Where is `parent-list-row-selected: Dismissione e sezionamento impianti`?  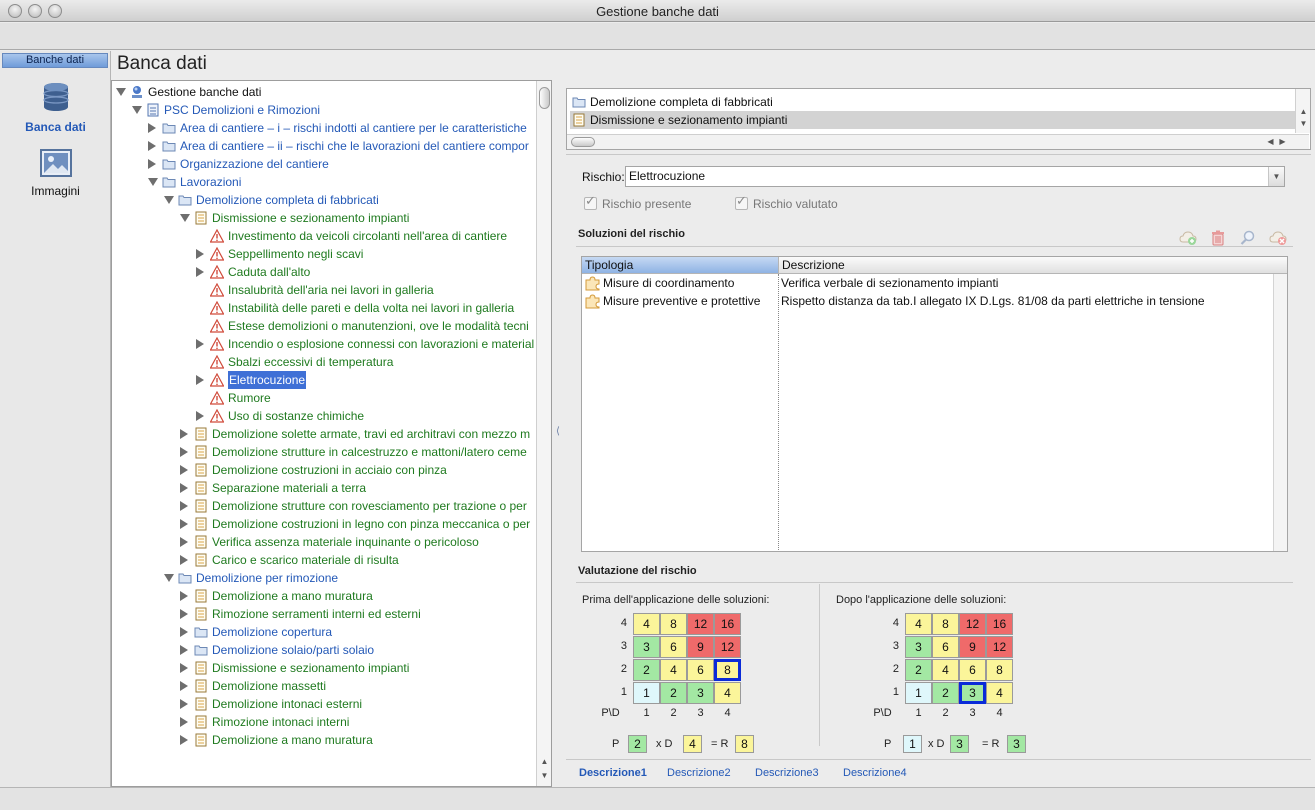 parent-list-row-selected: Dismissione e sezionamento impianti is located at coordinates (932, 120).